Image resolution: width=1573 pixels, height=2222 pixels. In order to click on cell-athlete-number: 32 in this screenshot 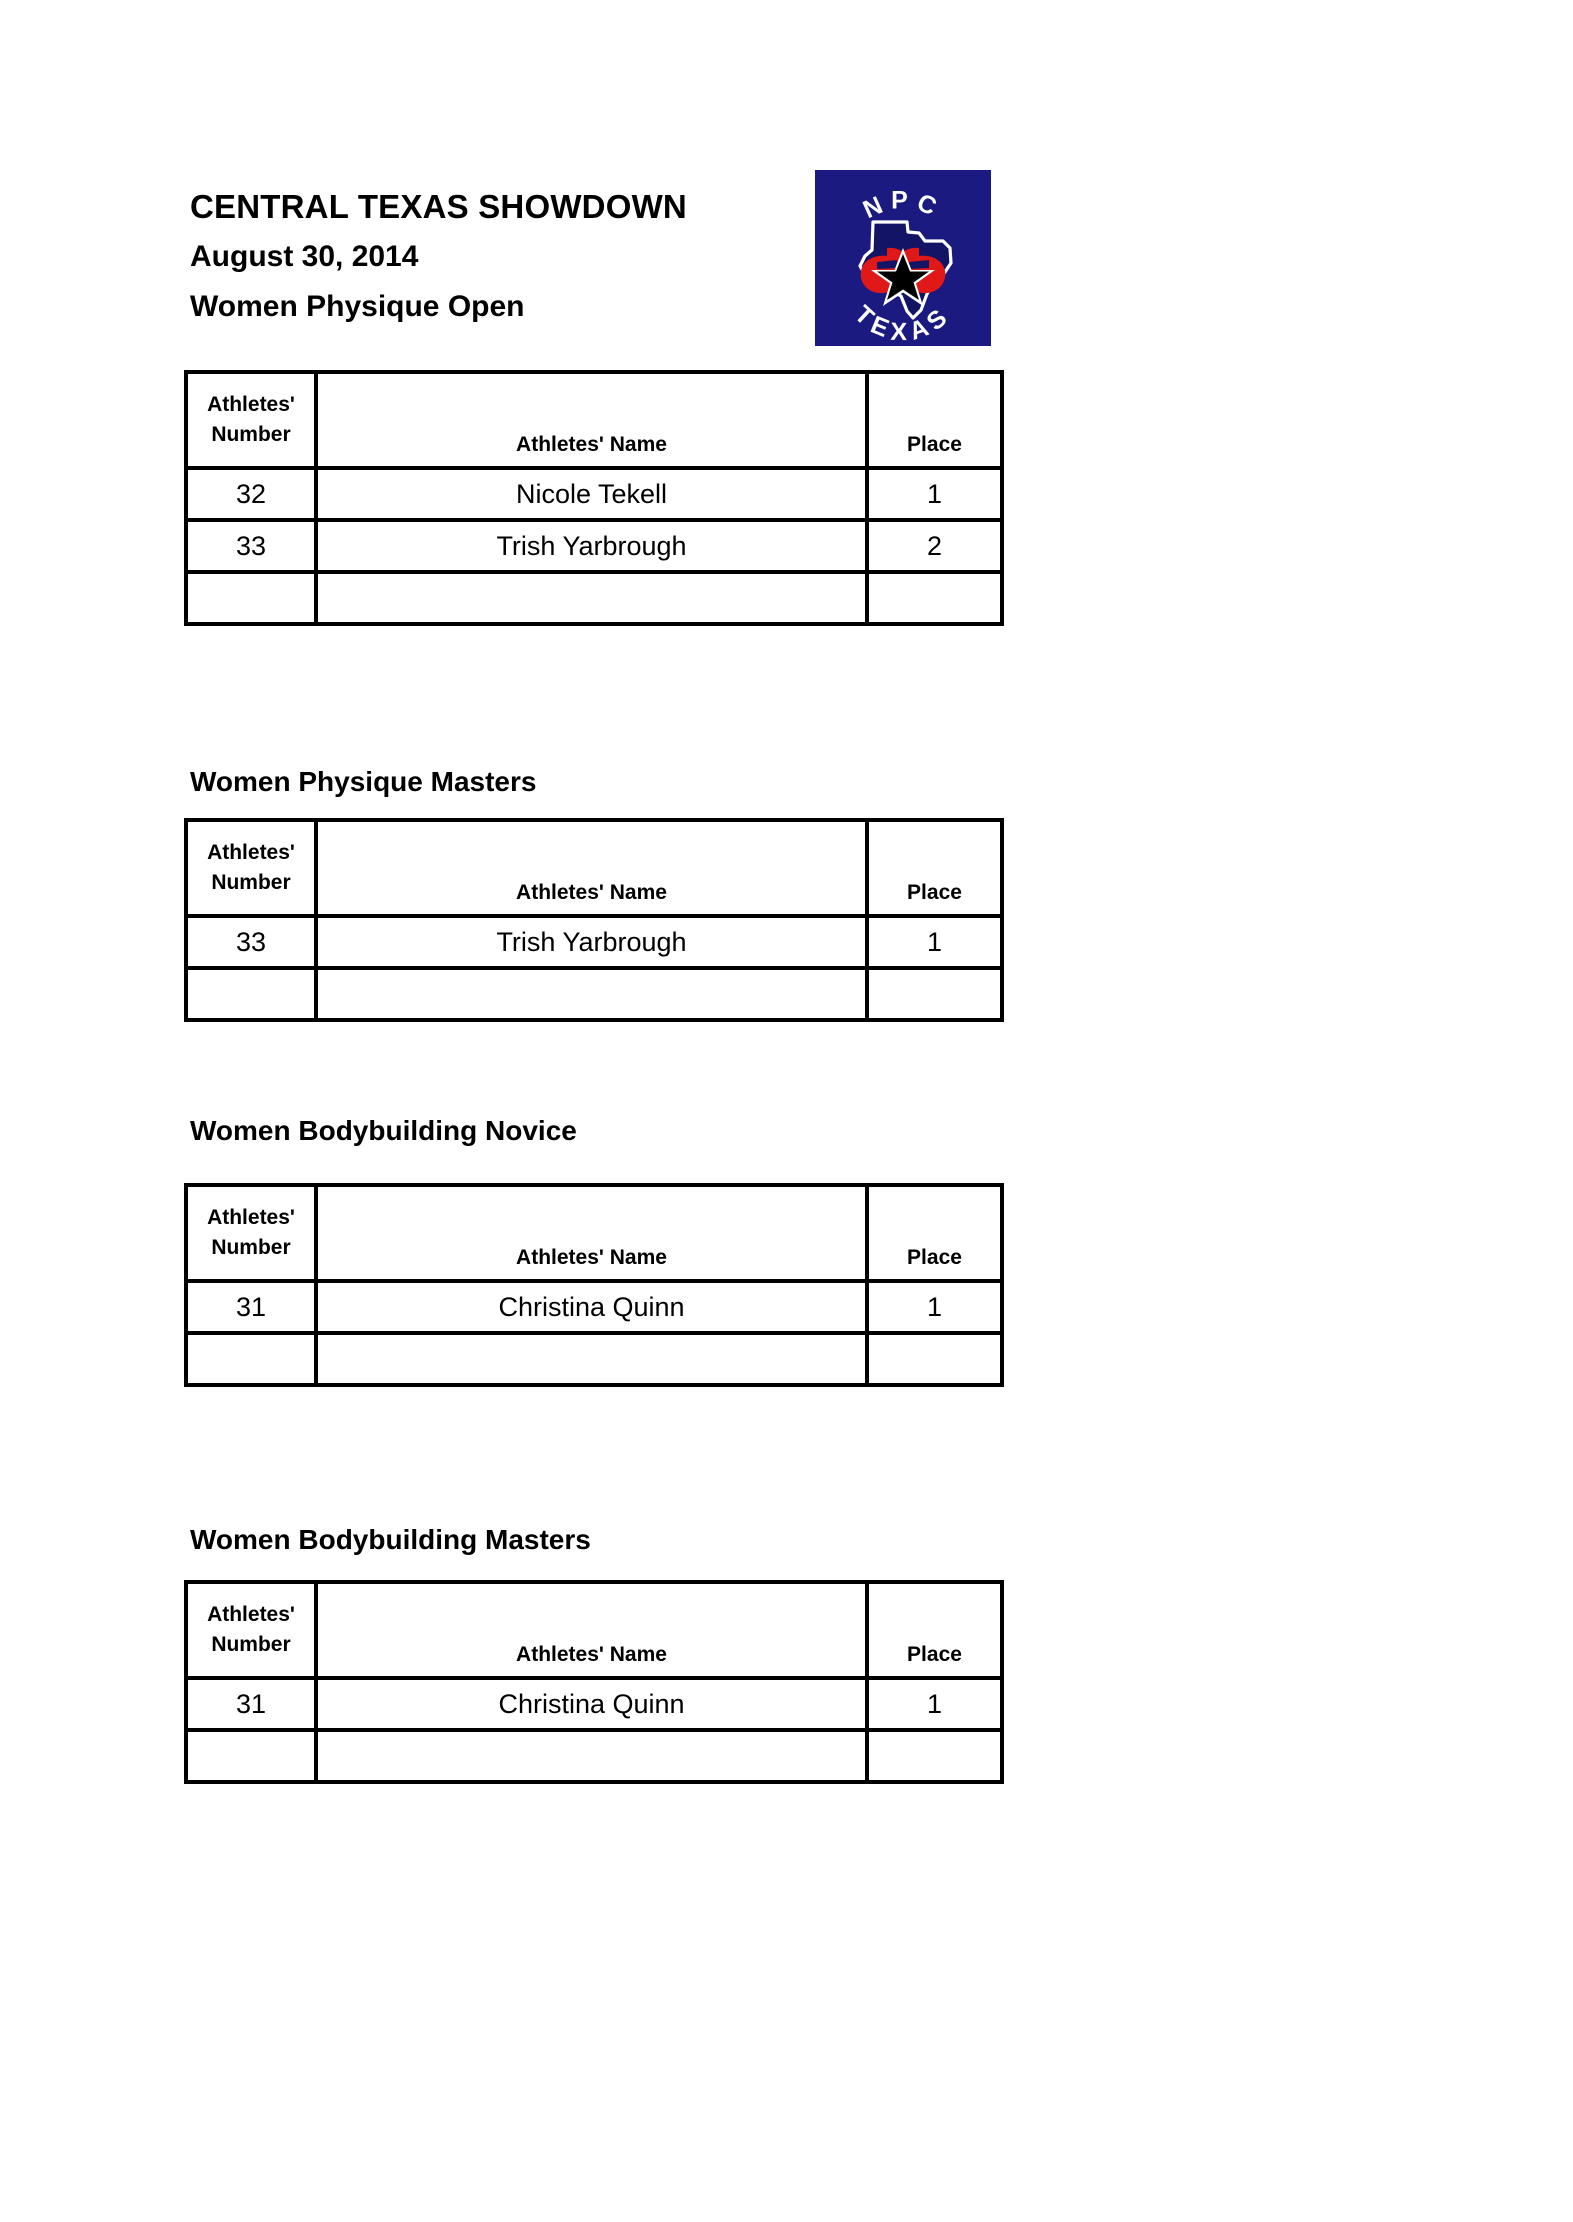, I will do `click(251, 494)`.